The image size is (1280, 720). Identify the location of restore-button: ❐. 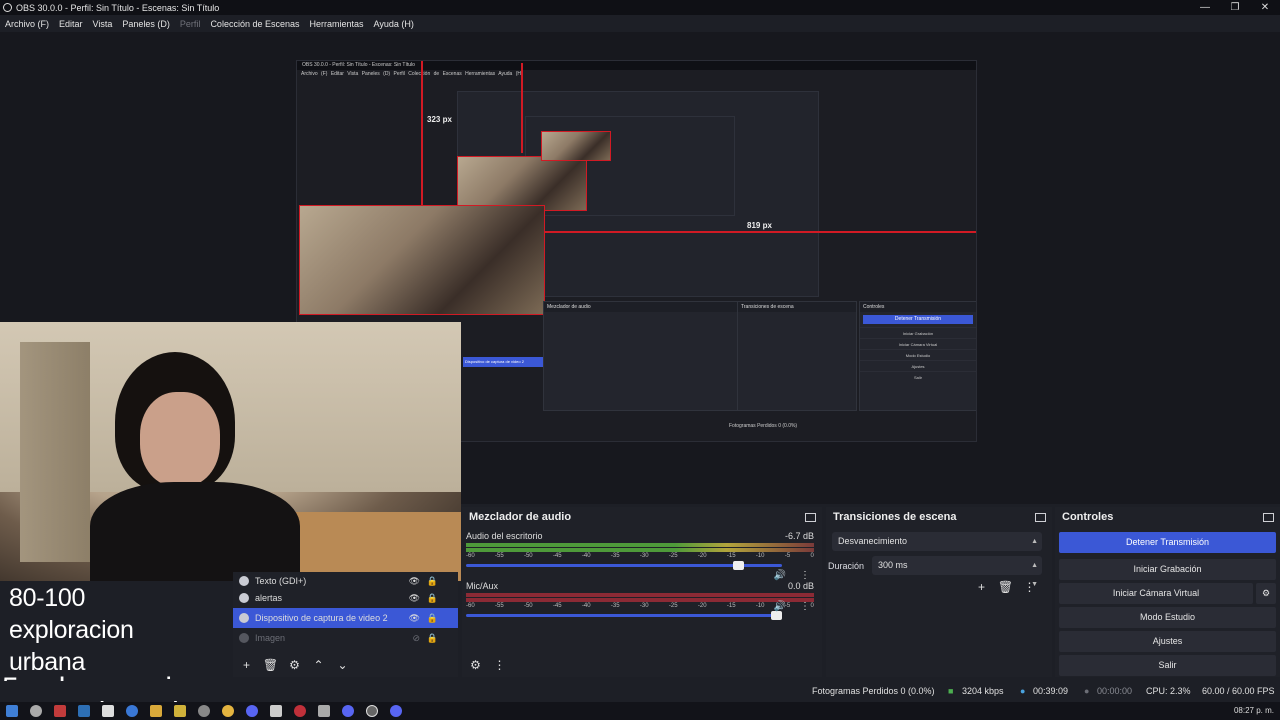
(1235, 7).